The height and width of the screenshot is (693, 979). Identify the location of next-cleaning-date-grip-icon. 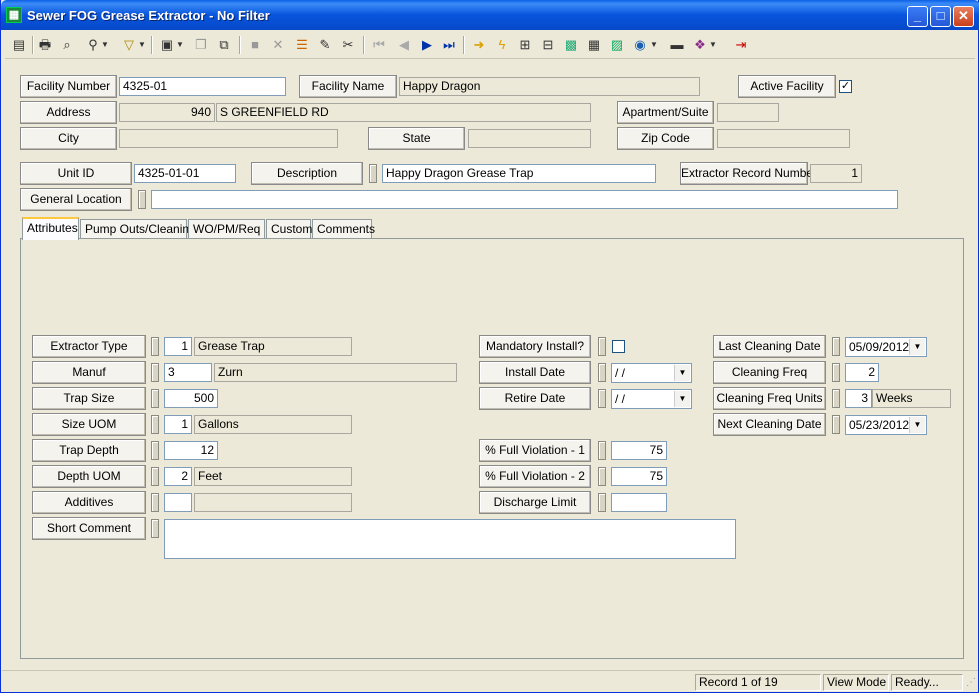
(836, 424).